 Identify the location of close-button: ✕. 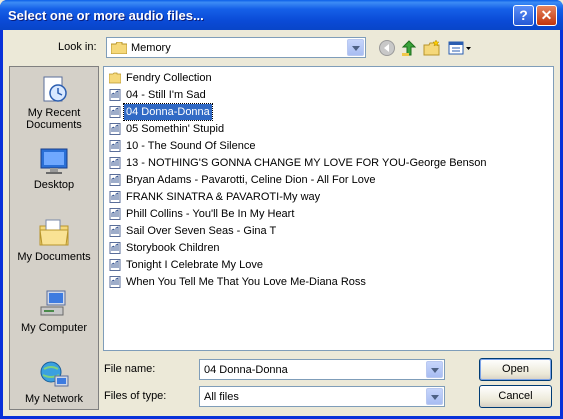
(546, 15).